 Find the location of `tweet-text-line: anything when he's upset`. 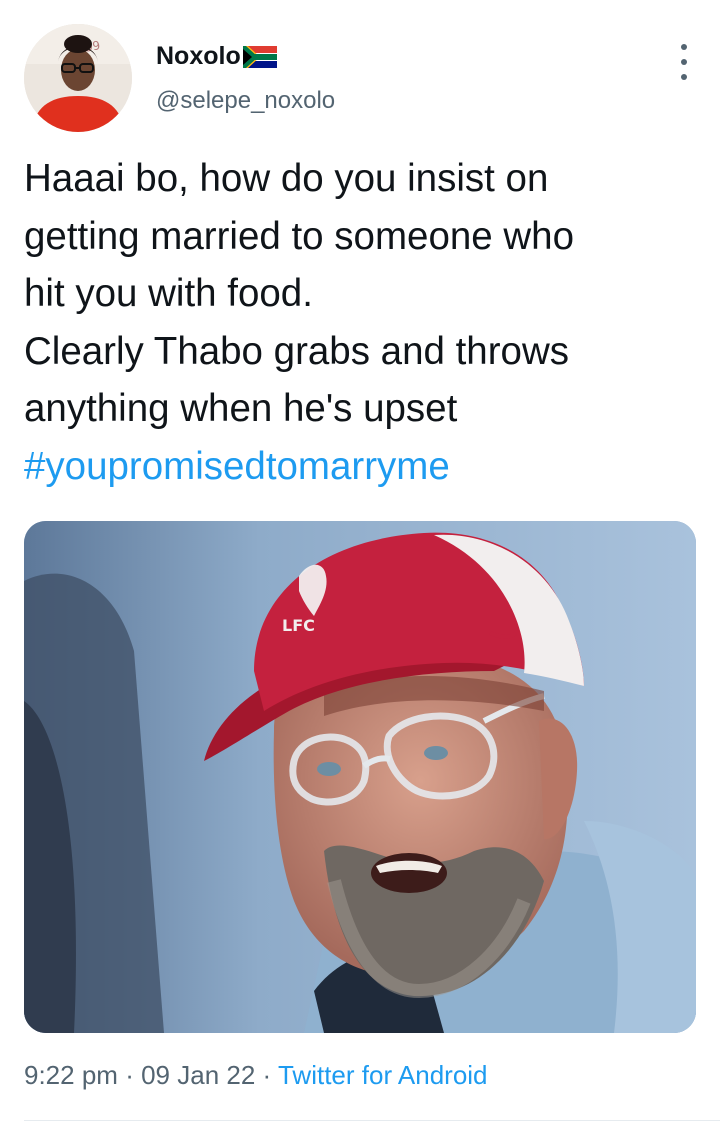

tweet-text-line: anything when he's upset is located at coordinates (241, 408).